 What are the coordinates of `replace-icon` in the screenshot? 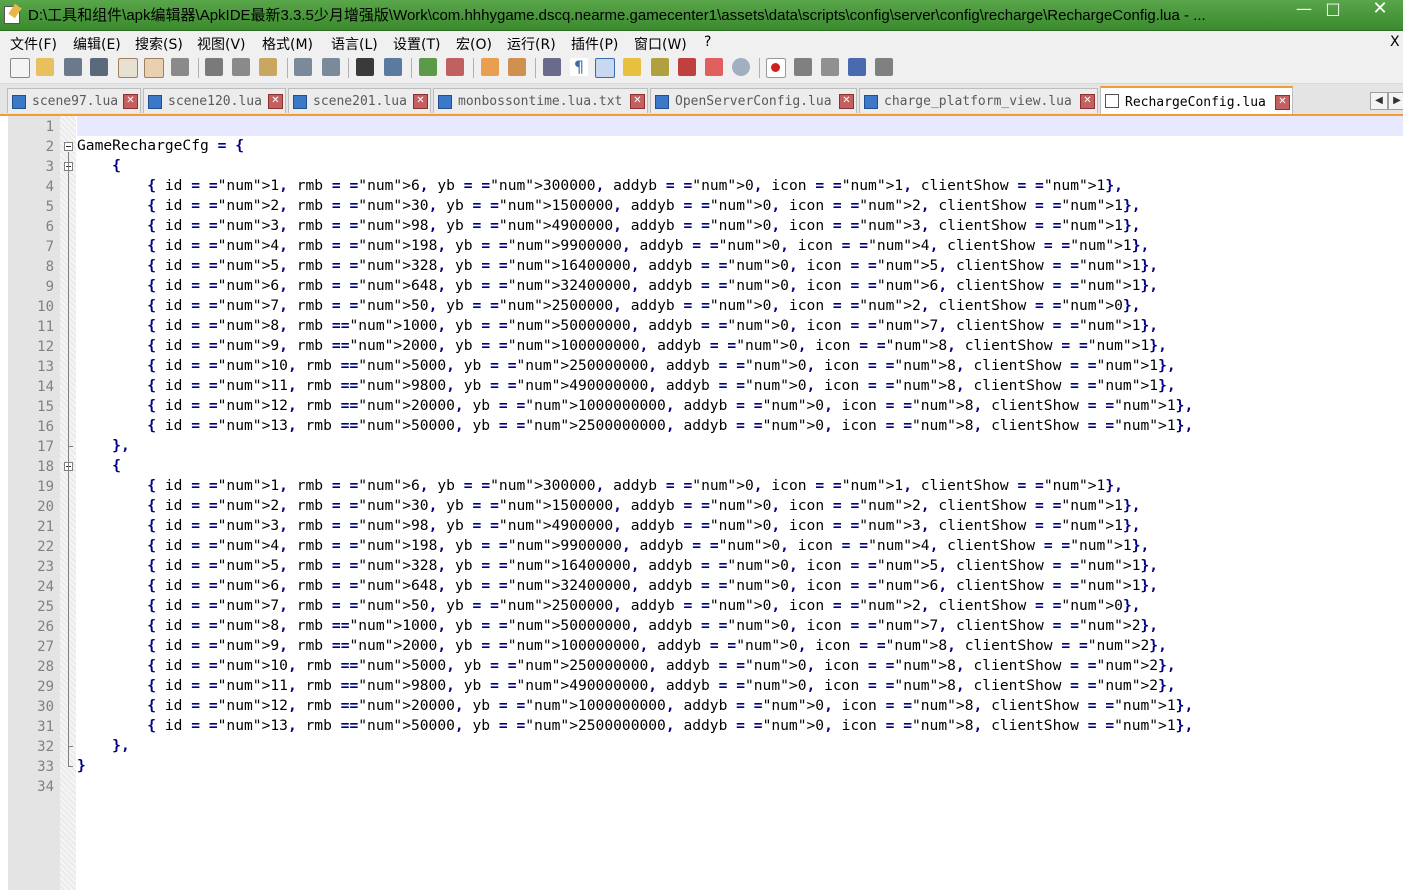 It's located at (393, 67).